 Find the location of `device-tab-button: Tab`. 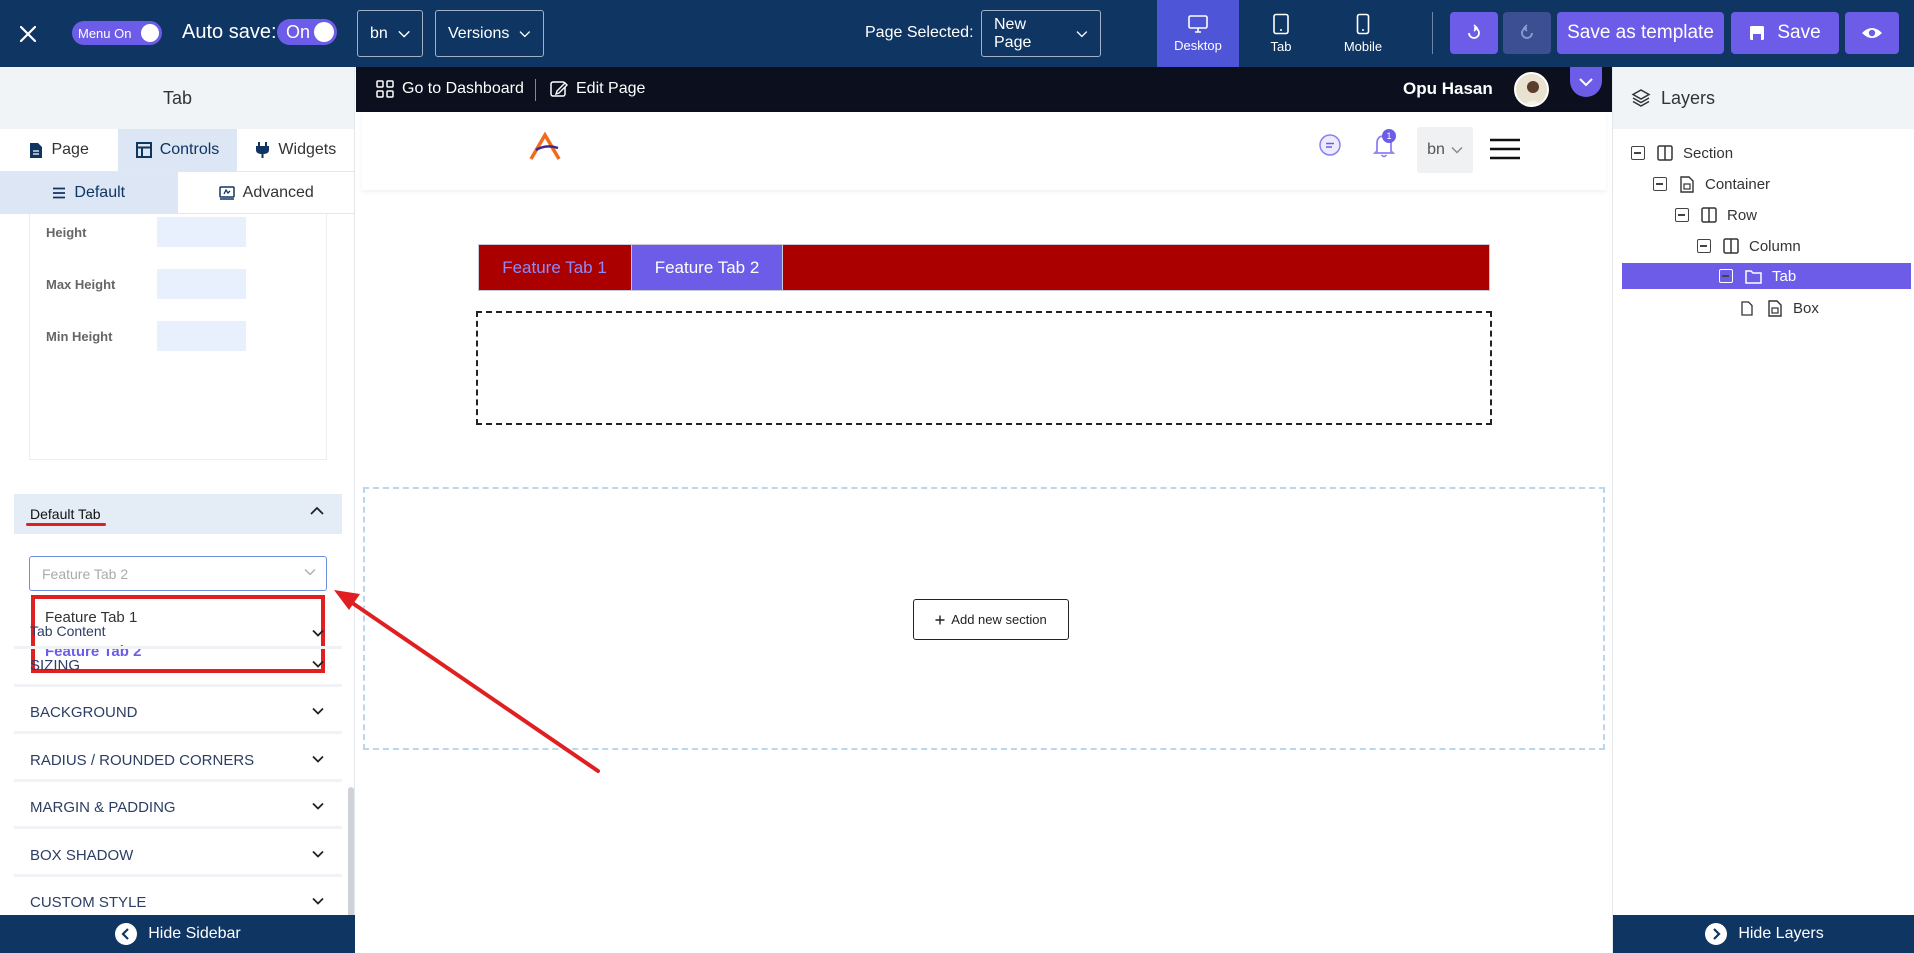

device-tab-button: Tab is located at coordinates (1281, 33).